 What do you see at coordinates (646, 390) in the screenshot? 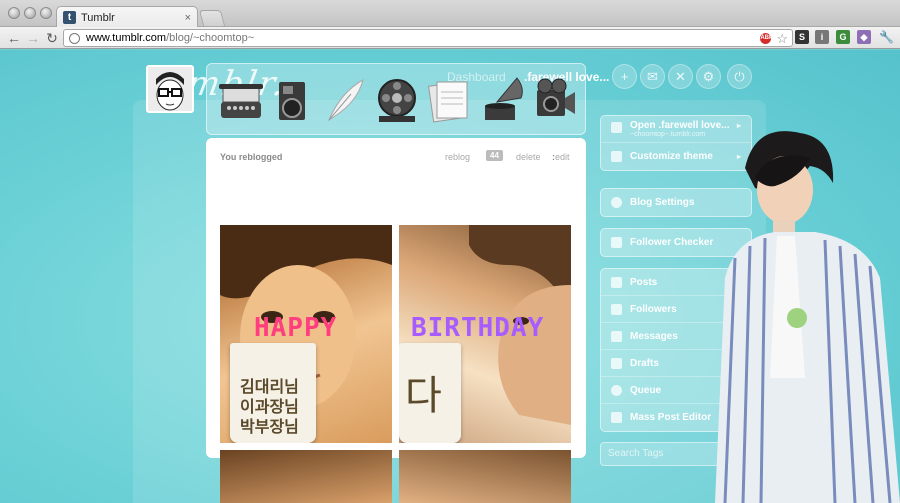
I see `sidebar-item-label: Queue` at bounding box center [646, 390].